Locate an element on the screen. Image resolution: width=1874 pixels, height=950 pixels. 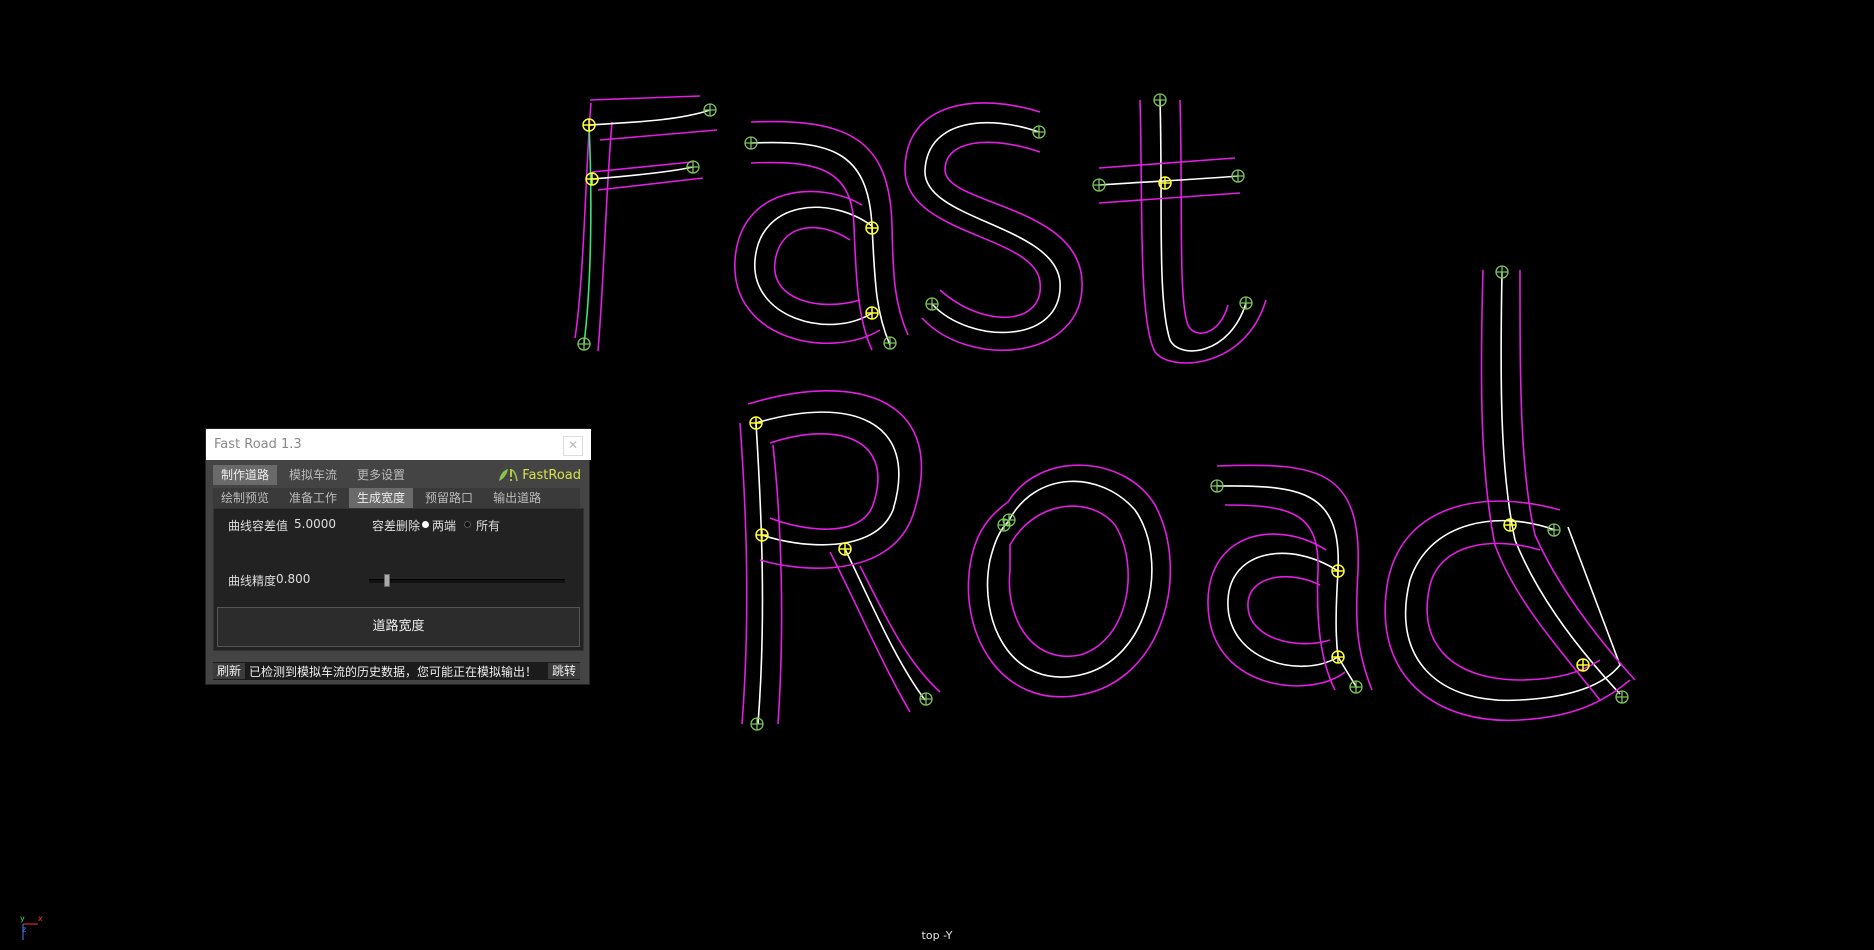
tolerance-label: 曲线容差值 is located at coordinates (258, 526).